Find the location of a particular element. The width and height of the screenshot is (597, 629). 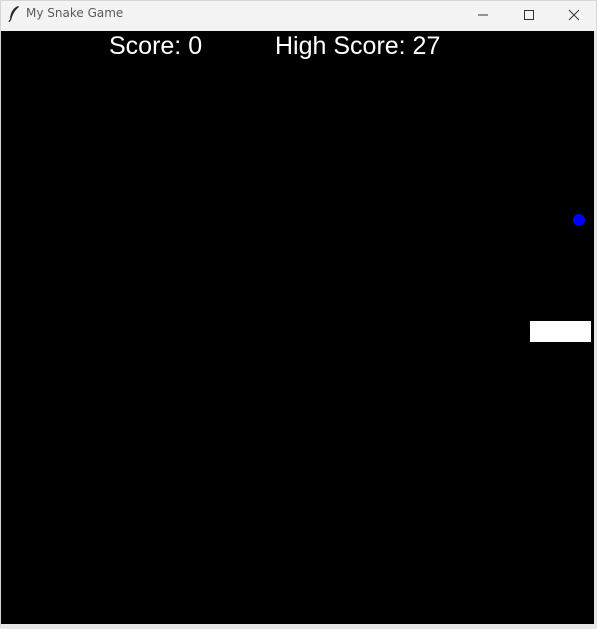

minimize-button is located at coordinates (483, 15).